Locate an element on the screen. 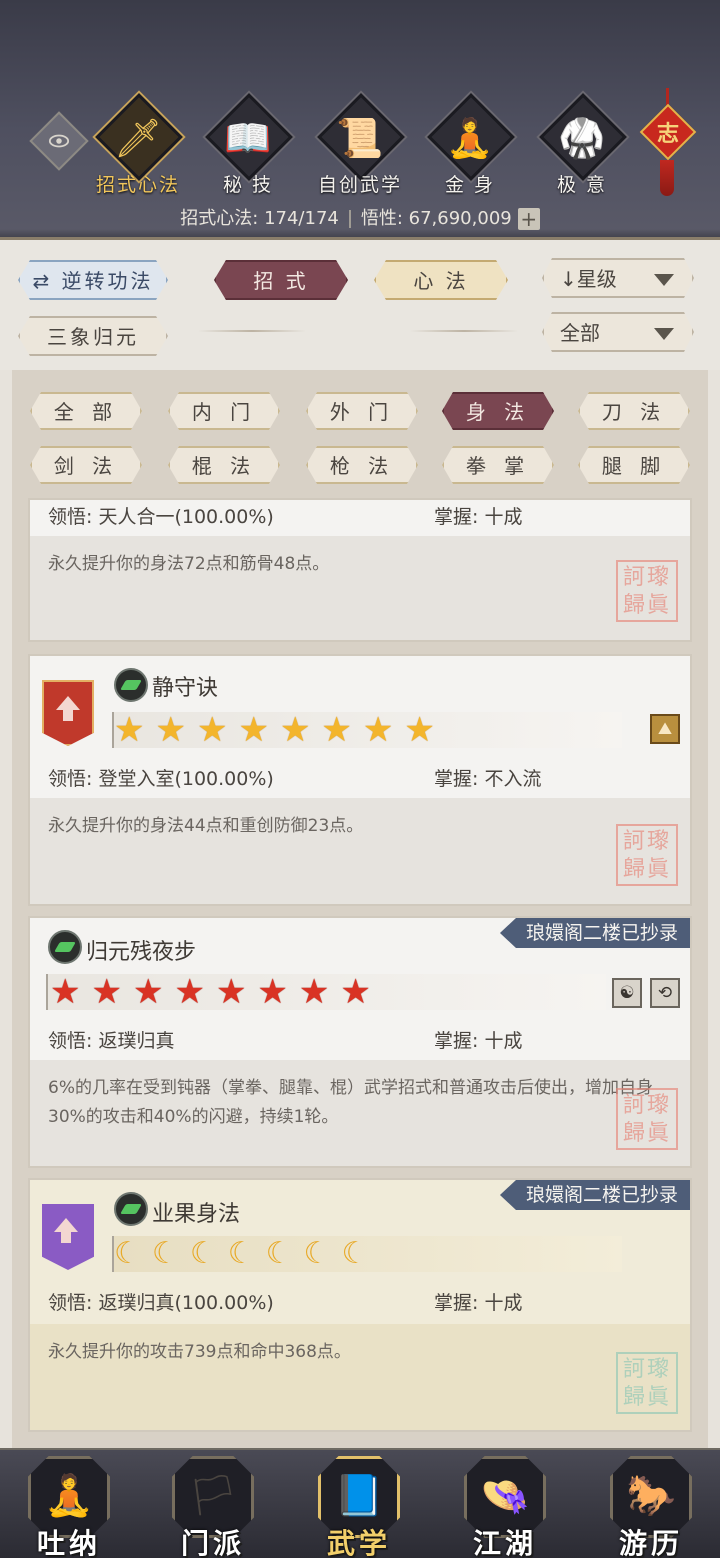 The image size is (720, 1558). category-spear: 枪 法 is located at coordinates (362, 465).